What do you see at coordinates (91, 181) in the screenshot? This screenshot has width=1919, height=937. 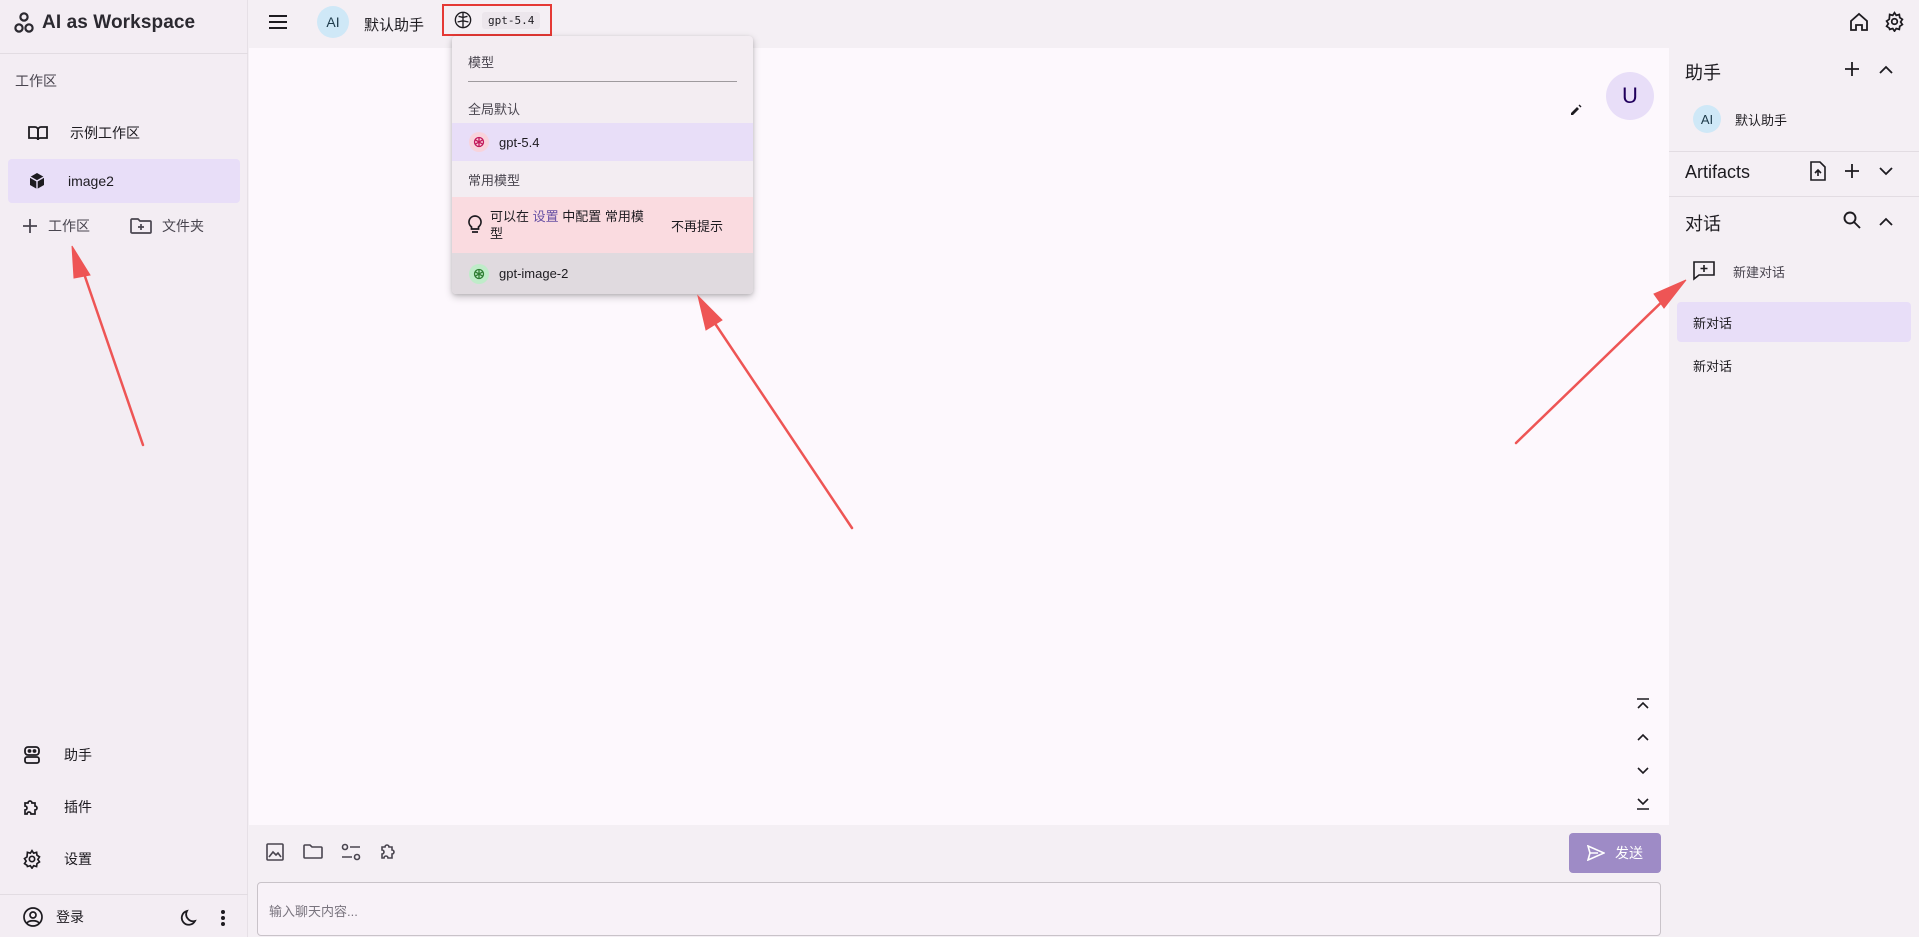 I see `workspace-label: image2` at bounding box center [91, 181].